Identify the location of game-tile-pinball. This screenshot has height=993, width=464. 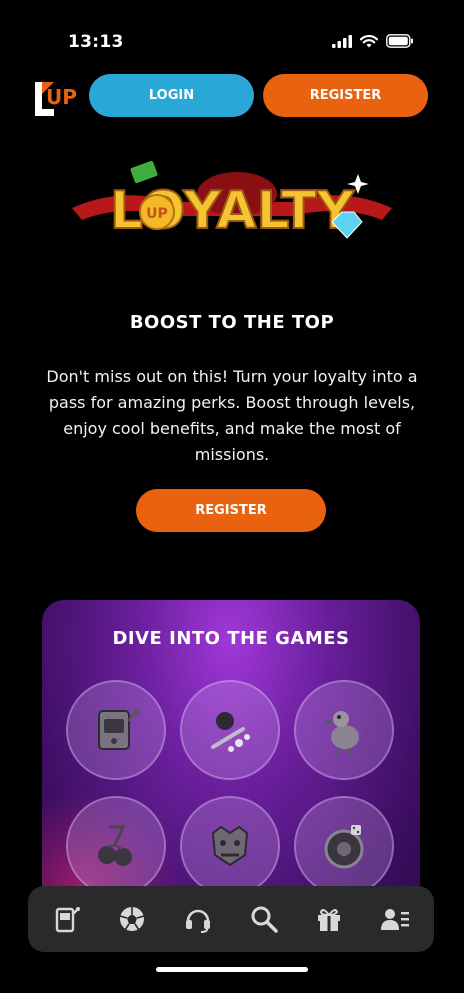
(230, 730).